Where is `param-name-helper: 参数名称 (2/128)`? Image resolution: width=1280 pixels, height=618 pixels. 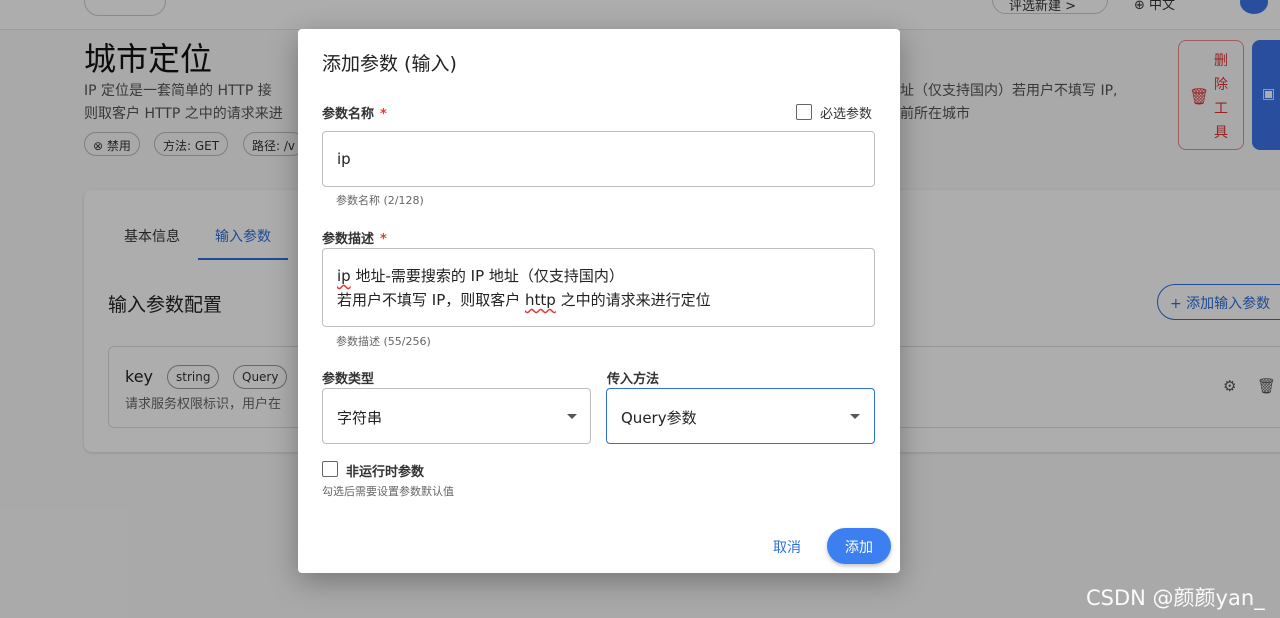
param-name-helper: 参数名称 (2/128) is located at coordinates (380, 200).